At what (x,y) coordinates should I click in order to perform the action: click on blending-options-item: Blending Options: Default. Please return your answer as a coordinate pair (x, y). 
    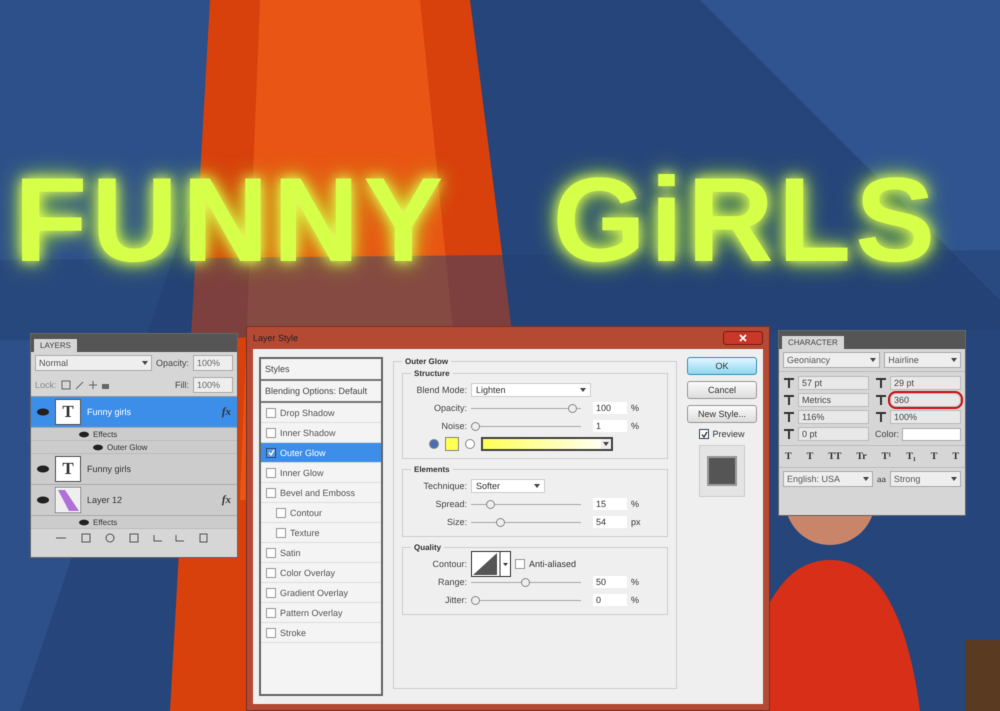
    Looking at the image, I should click on (321, 392).